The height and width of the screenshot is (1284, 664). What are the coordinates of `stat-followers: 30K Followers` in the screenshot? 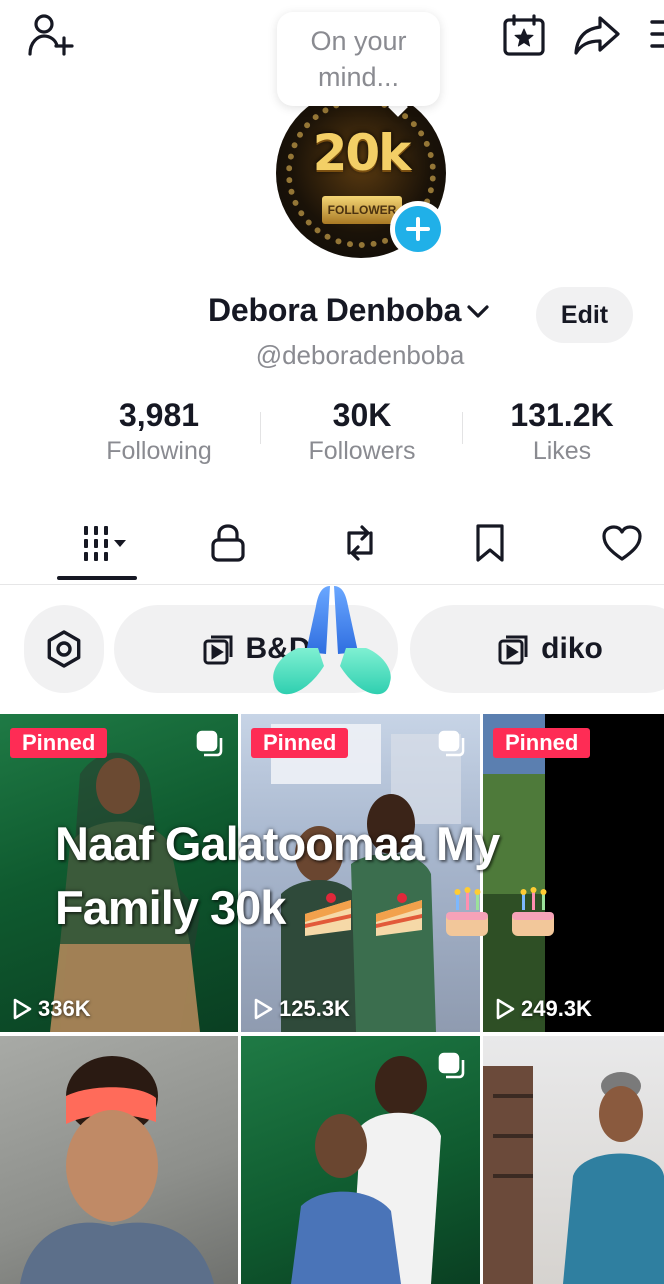 It's located at (362, 432).